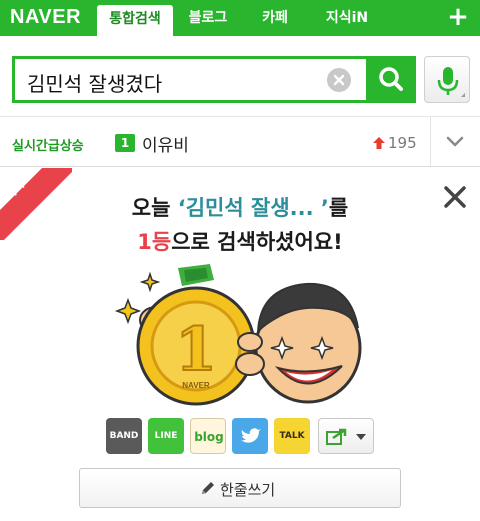  I want to click on search-icon, so click(391, 79).